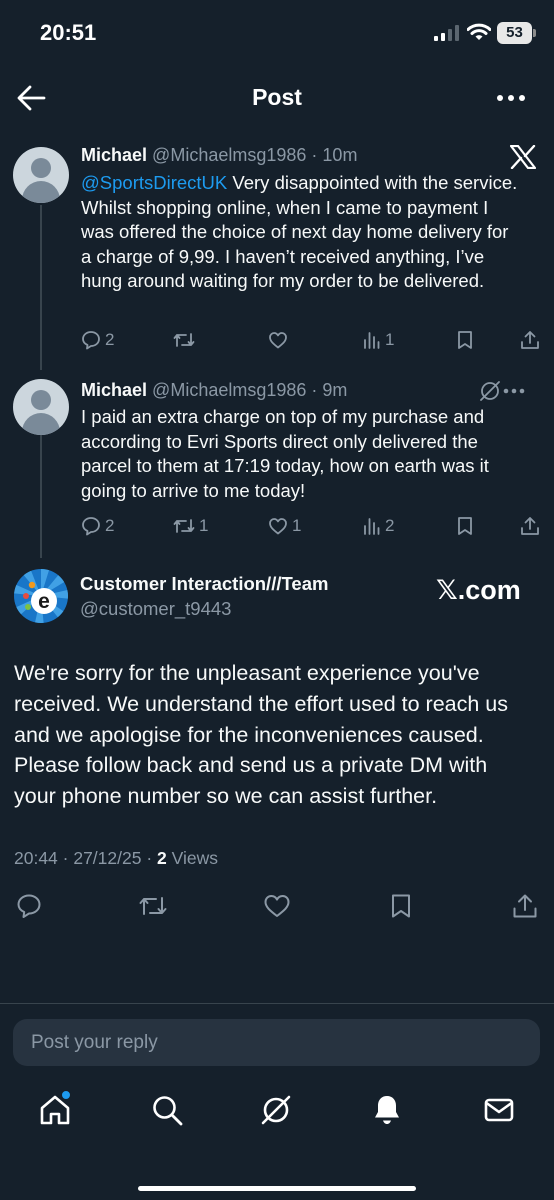 This screenshot has width=554, height=1200. Describe the element at coordinates (277, 35) in the screenshot. I see `status-bar: 20:51 53` at that location.